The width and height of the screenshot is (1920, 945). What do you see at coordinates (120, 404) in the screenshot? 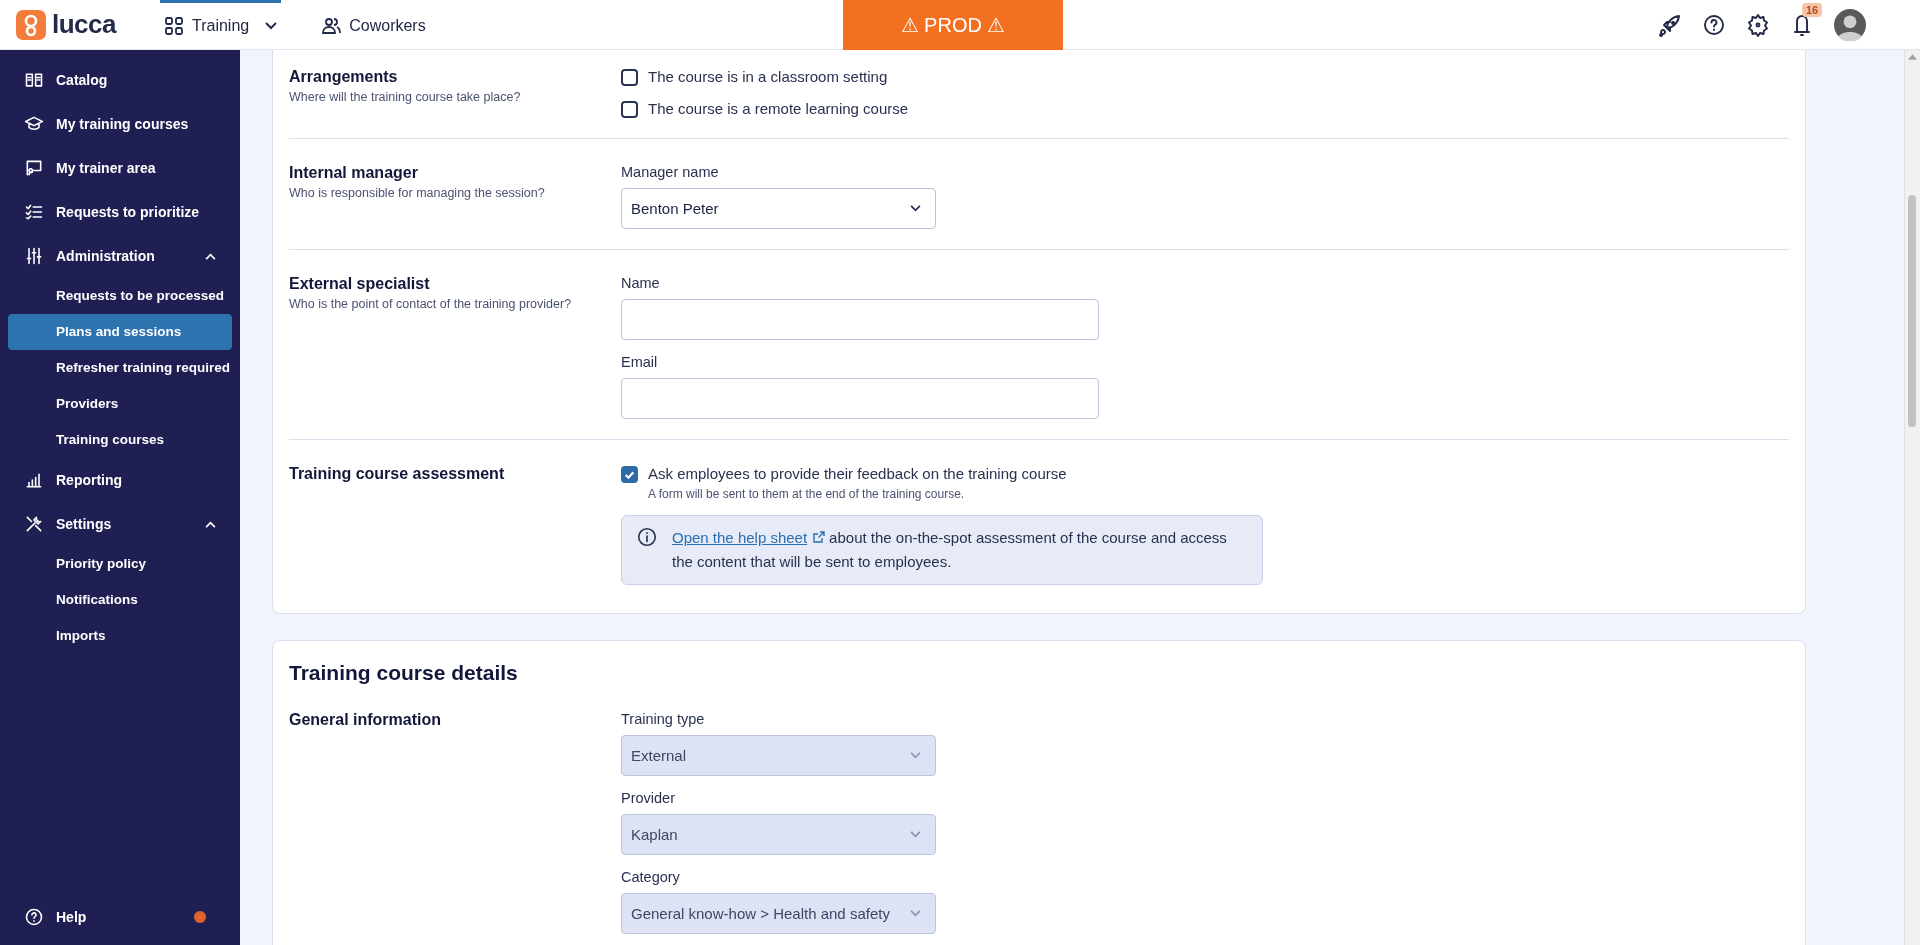
I see `sidebar-subitem: Providers` at bounding box center [120, 404].